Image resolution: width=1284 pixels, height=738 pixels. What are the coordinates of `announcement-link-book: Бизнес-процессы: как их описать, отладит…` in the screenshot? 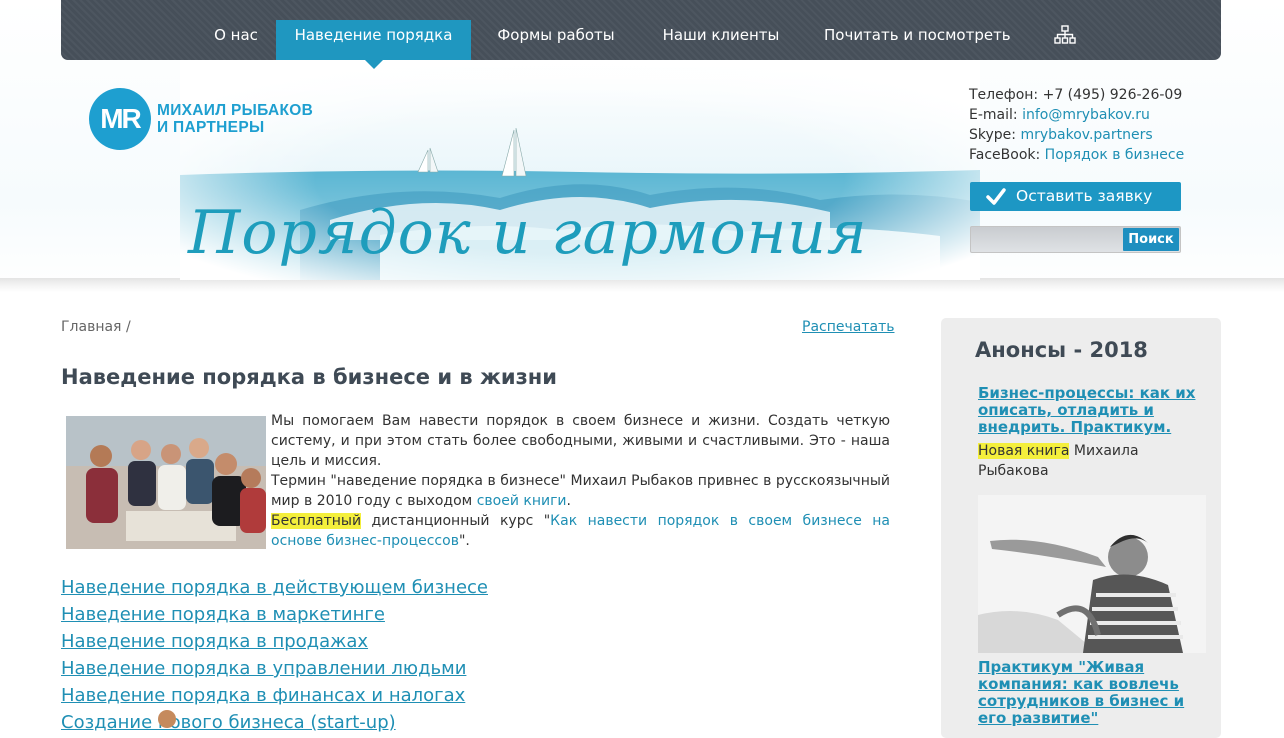 It's located at (1094, 410).